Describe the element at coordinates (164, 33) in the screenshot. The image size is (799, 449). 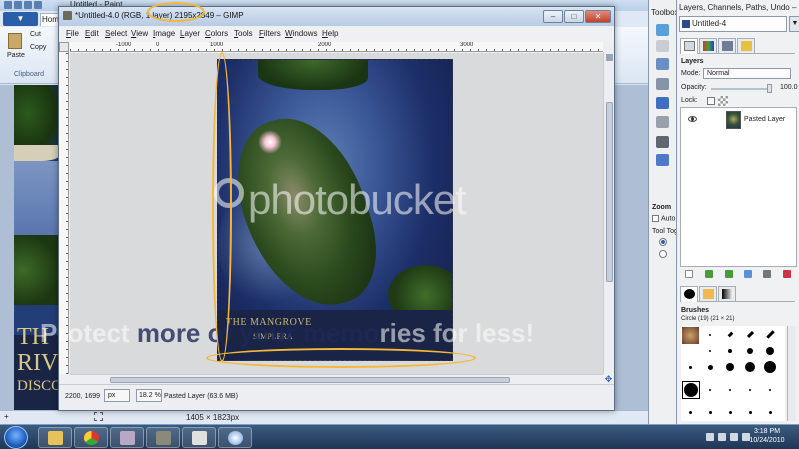
I see `menu-image: Image` at that location.